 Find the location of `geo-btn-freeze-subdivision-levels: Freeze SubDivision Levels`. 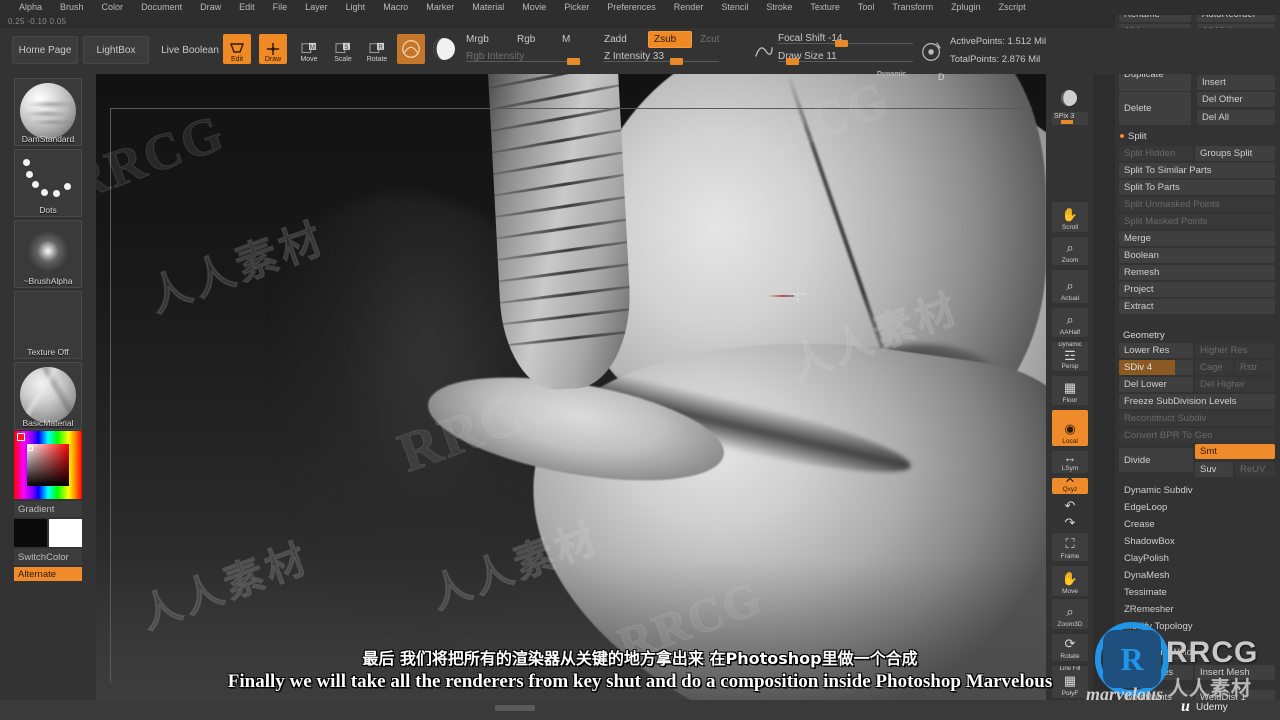

geo-btn-freeze-subdivision-levels: Freeze SubDivision Levels is located at coordinates (1197, 401).